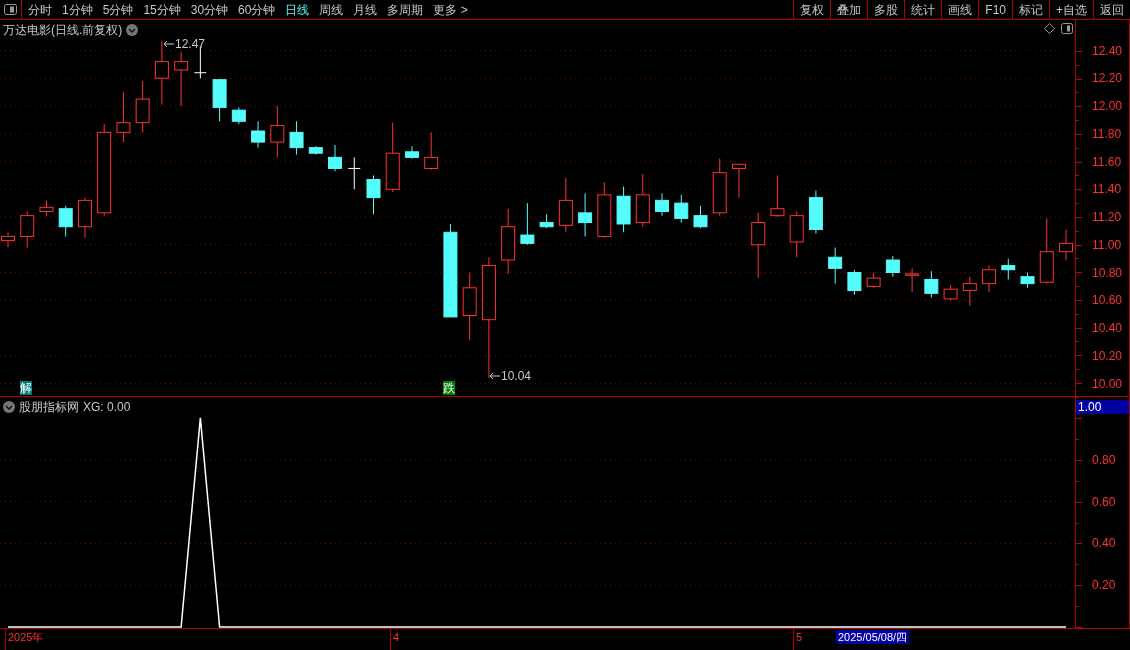 The height and width of the screenshot is (650, 1130). Describe the element at coordinates (516, 376) in the screenshot. I see `price-annotation: 10.04` at that location.